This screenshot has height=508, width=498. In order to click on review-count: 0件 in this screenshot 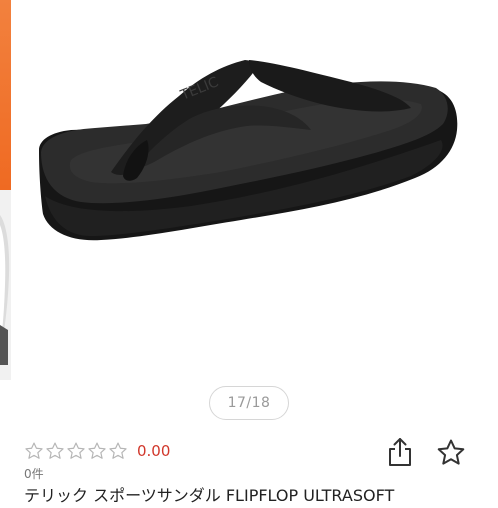, I will do `click(34, 474)`.